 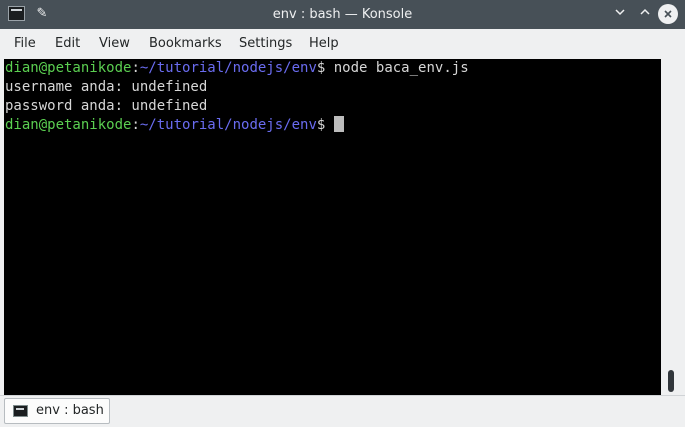 I want to click on terminal-line: password anda: undefined, so click(x=106, y=106).